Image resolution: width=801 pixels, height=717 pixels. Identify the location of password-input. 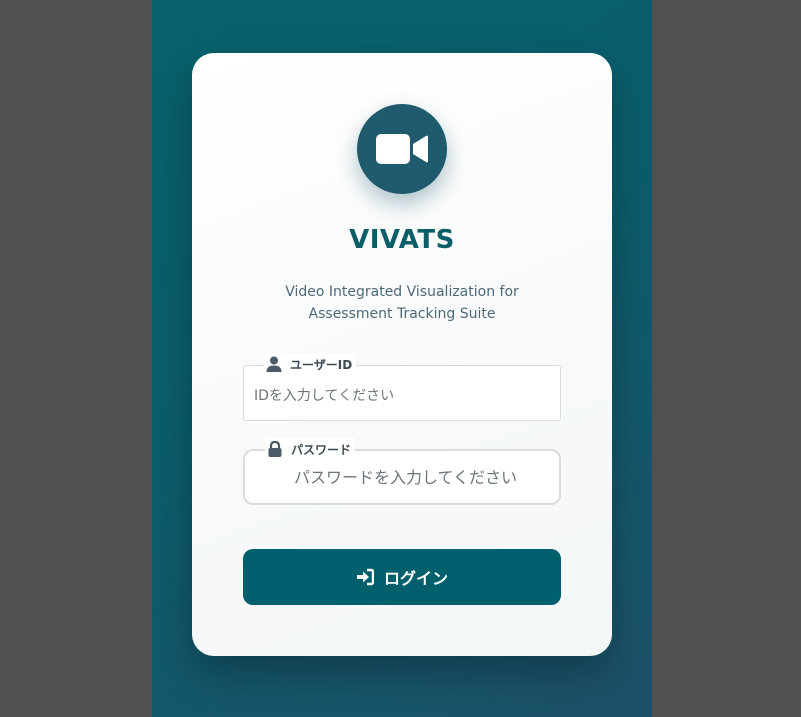
(402, 477).